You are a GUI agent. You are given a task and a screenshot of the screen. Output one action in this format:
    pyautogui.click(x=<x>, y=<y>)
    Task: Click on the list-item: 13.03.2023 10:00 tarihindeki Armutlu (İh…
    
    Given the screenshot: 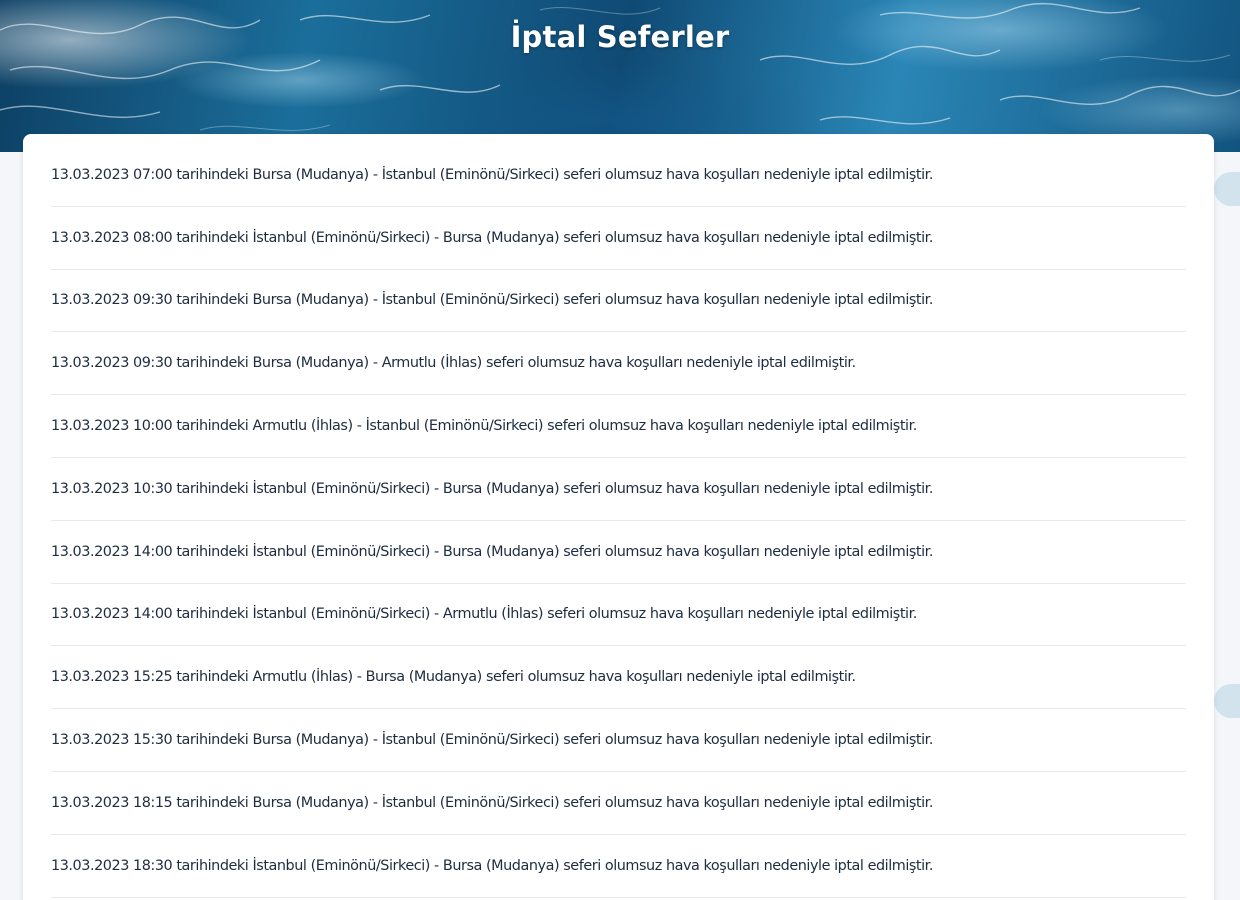 What is the action you would take?
    pyautogui.click(x=618, y=426)
    